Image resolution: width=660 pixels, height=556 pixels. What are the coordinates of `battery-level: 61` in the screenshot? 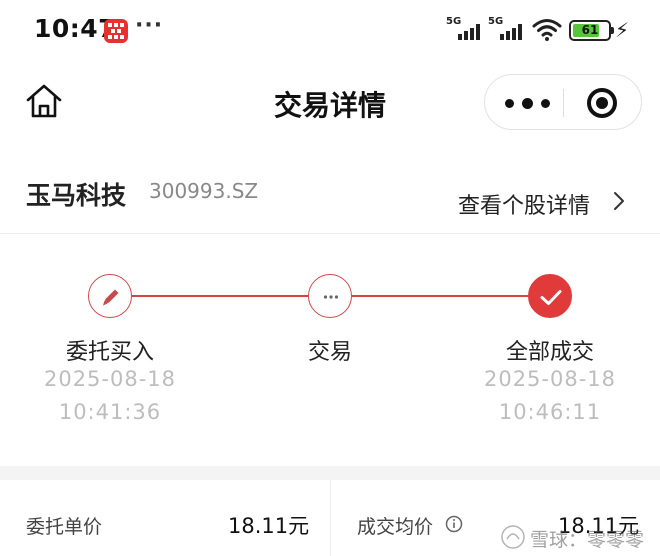 It's located at (590, 30).